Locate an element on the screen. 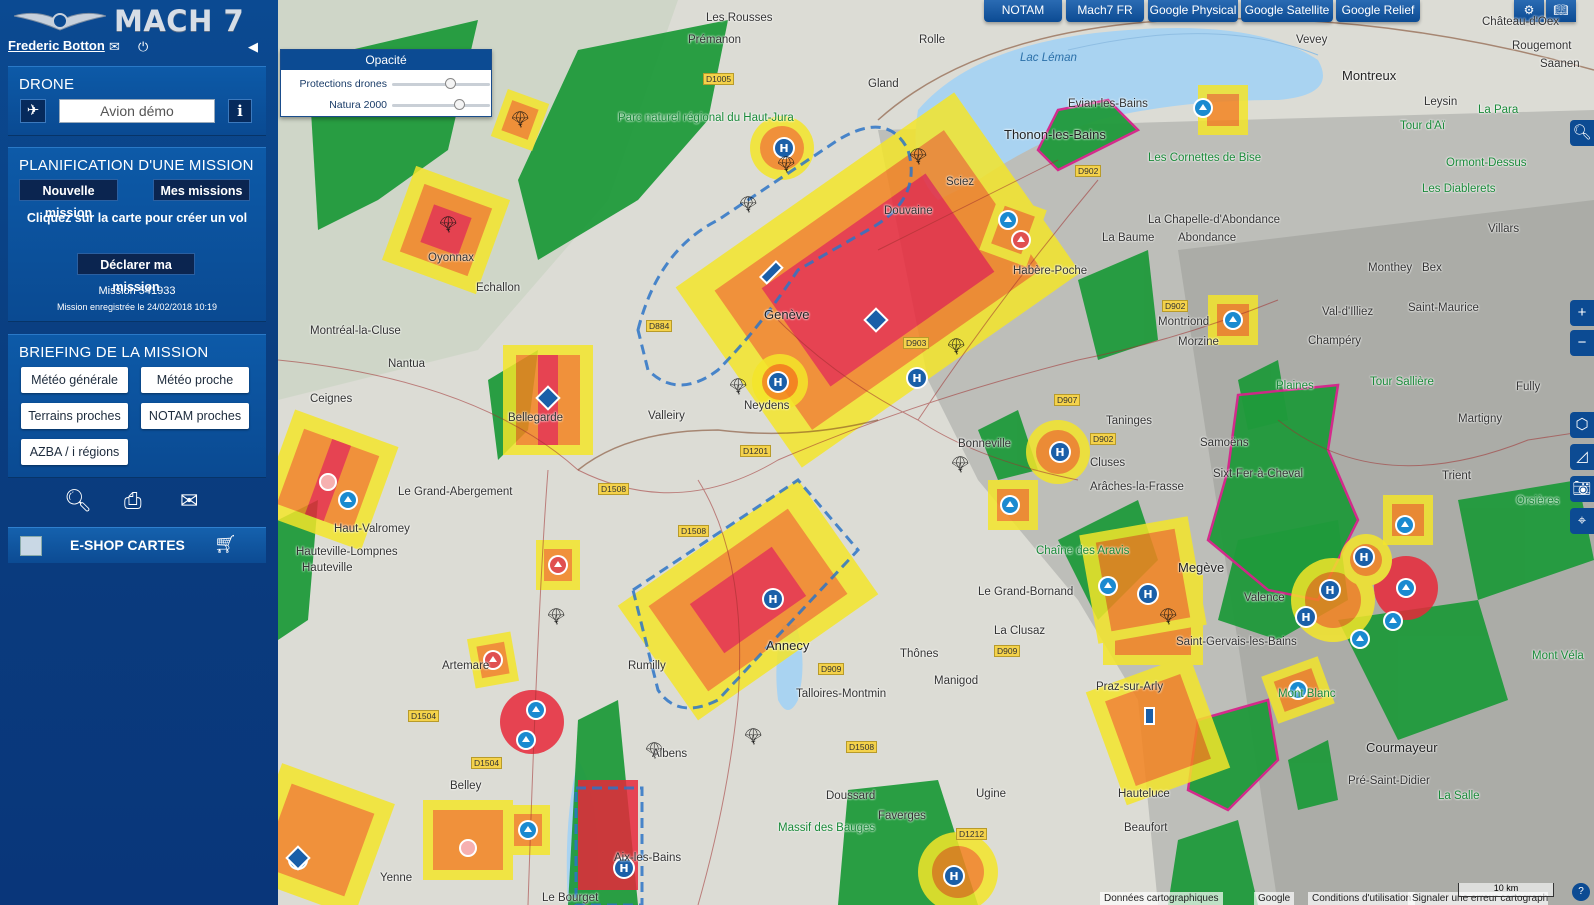  drone-panel: DRONE ✈ i is located at coordinates (137, 101).